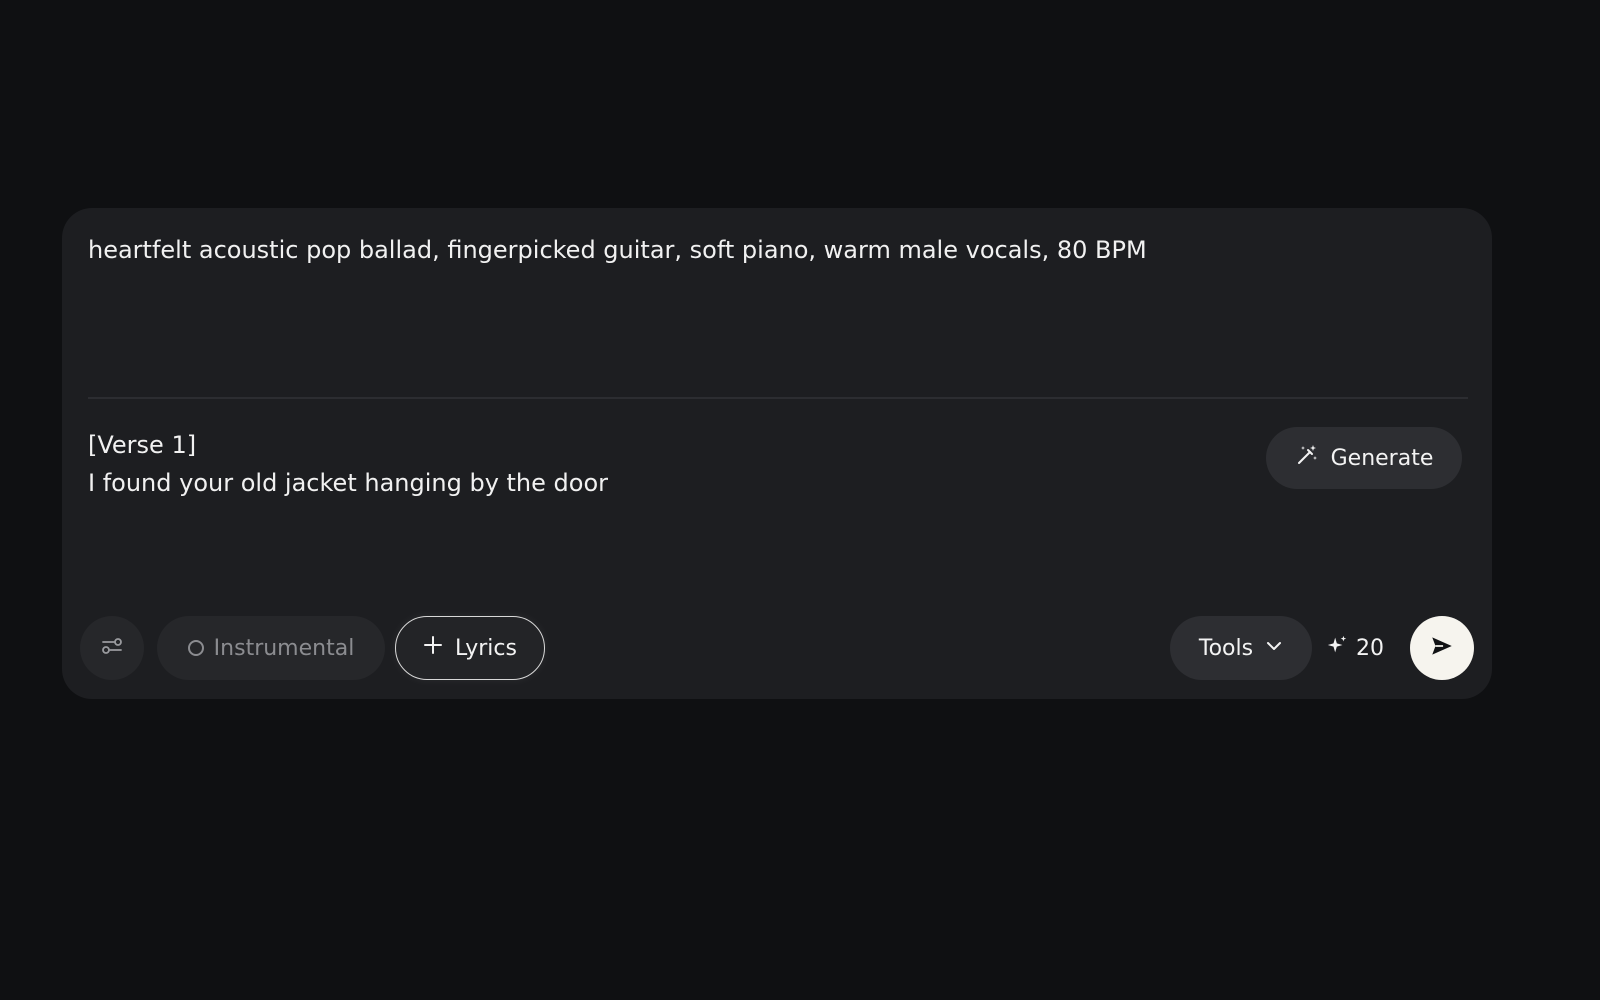  Describe the element at coordinates (142, 445) in the screenshot. I see `lyrics-line: [Verse 1]` at that location.